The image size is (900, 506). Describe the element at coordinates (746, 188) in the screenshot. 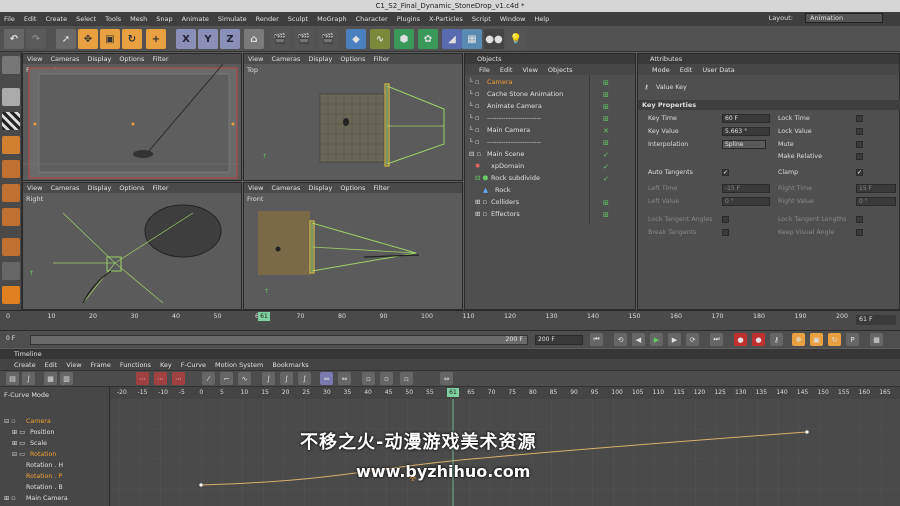

I see `left-time-field: -15 F` at that location.